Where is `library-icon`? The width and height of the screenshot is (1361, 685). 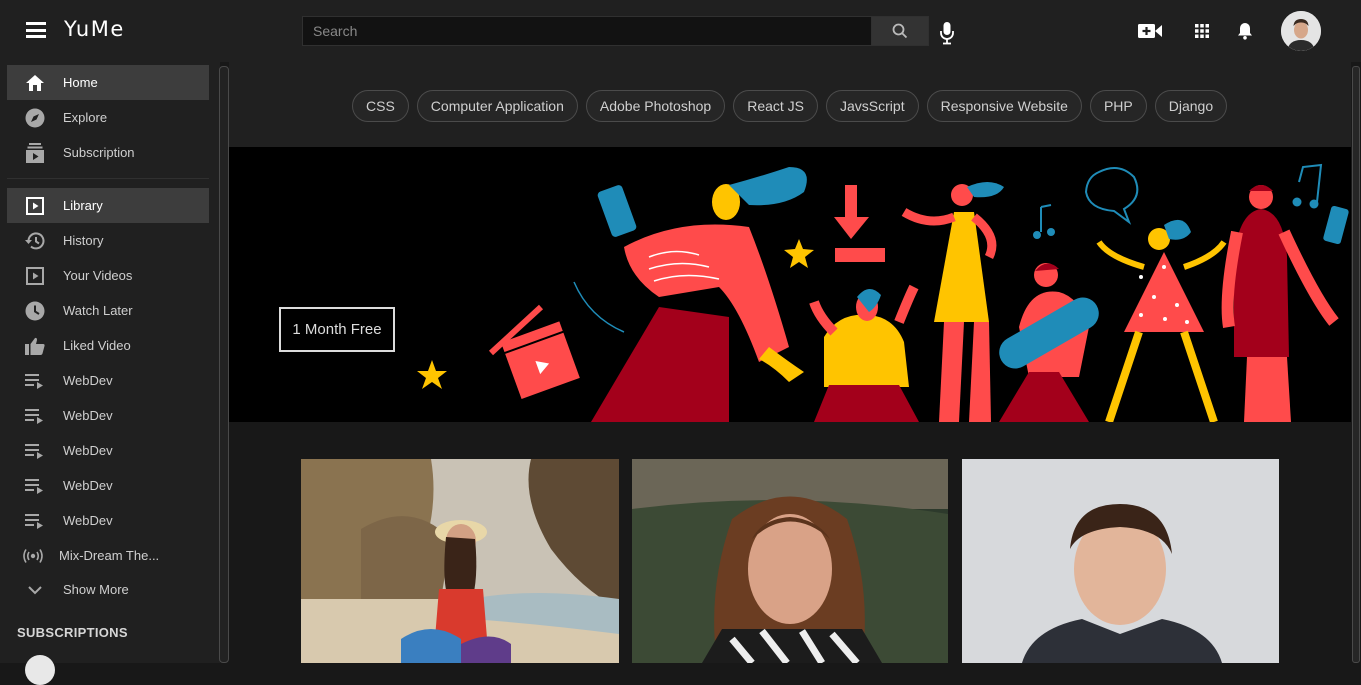
library-icon is located at coordinates (35, 206).